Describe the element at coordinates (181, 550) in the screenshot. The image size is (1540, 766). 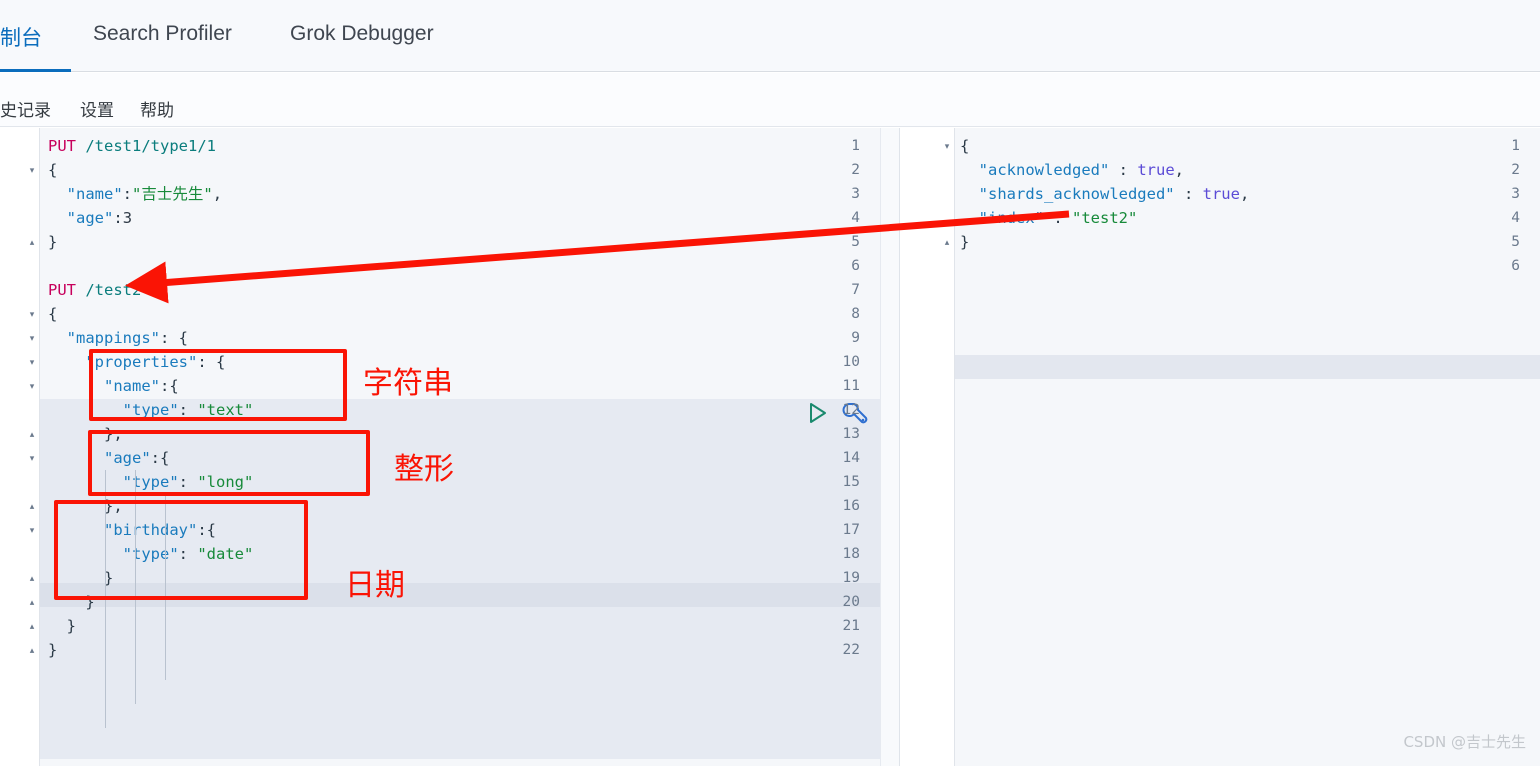
I see `birthday-field-box` at that location.